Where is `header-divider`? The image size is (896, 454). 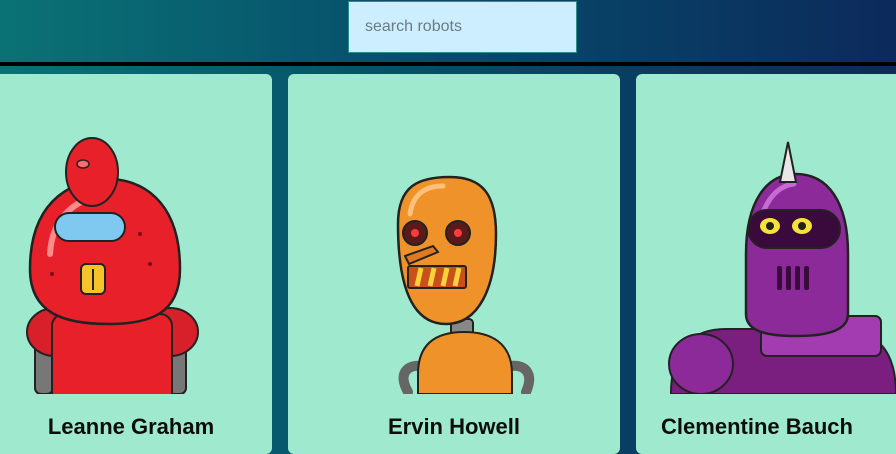
header-divider is located at coordinates (448, 64).